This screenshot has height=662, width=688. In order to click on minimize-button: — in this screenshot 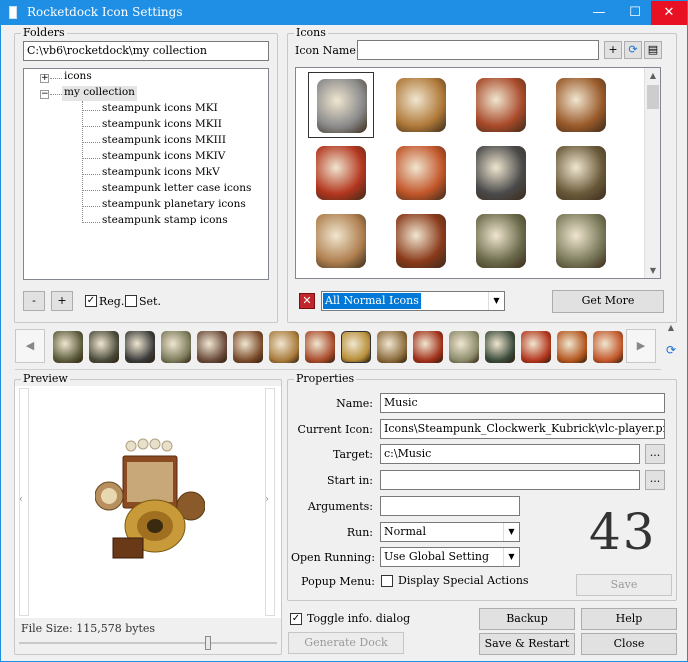, I will do `click(599, 13)`.